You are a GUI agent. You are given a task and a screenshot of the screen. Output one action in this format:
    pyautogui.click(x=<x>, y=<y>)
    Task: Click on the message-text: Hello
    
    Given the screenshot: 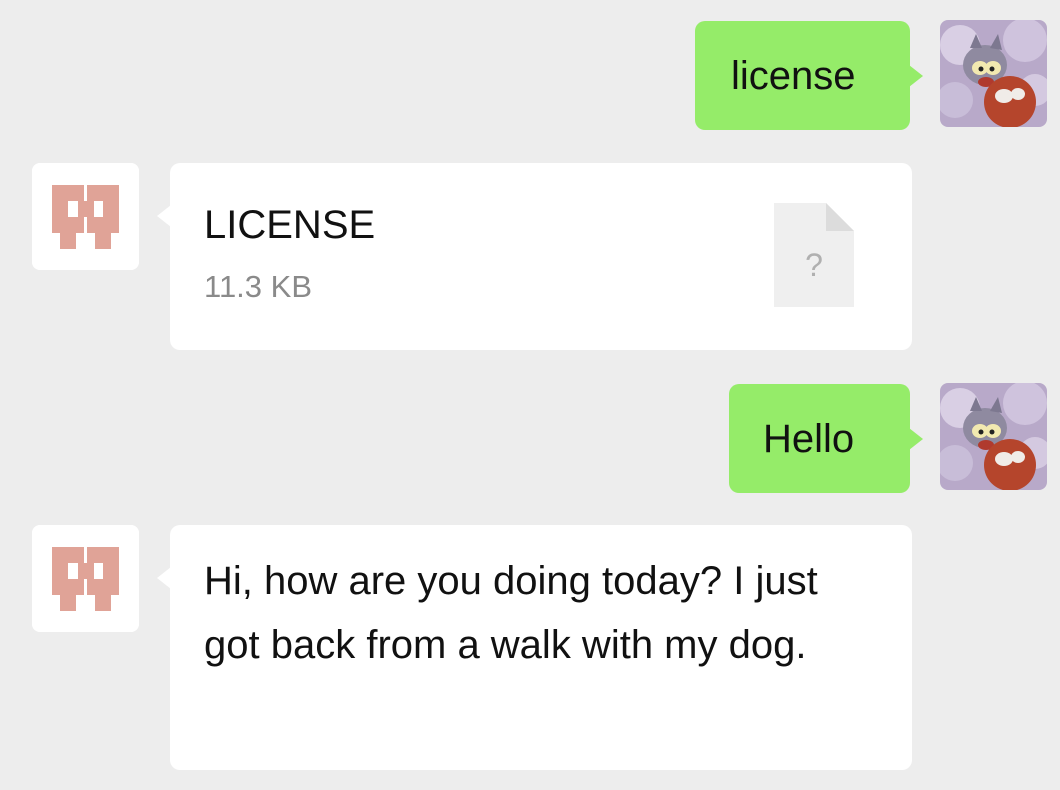 What is the action you would take?
    pyautogui.click(x=809, y=439)
    